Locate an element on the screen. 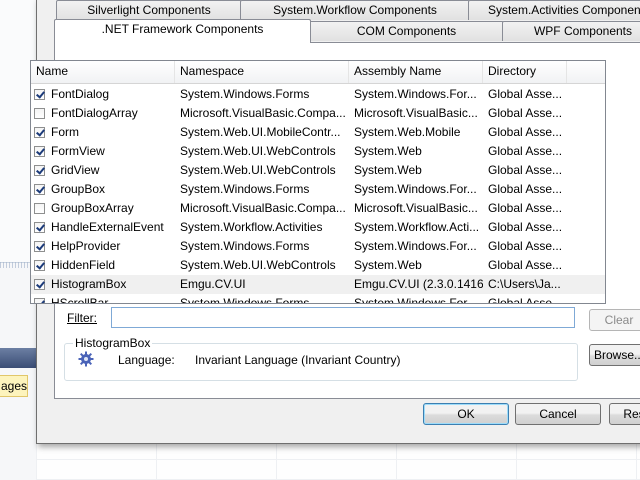 The width and height of the screenshot is (640, 480). tab-system-activities-components: System.Activities Components is located at coordinates (554, 10).